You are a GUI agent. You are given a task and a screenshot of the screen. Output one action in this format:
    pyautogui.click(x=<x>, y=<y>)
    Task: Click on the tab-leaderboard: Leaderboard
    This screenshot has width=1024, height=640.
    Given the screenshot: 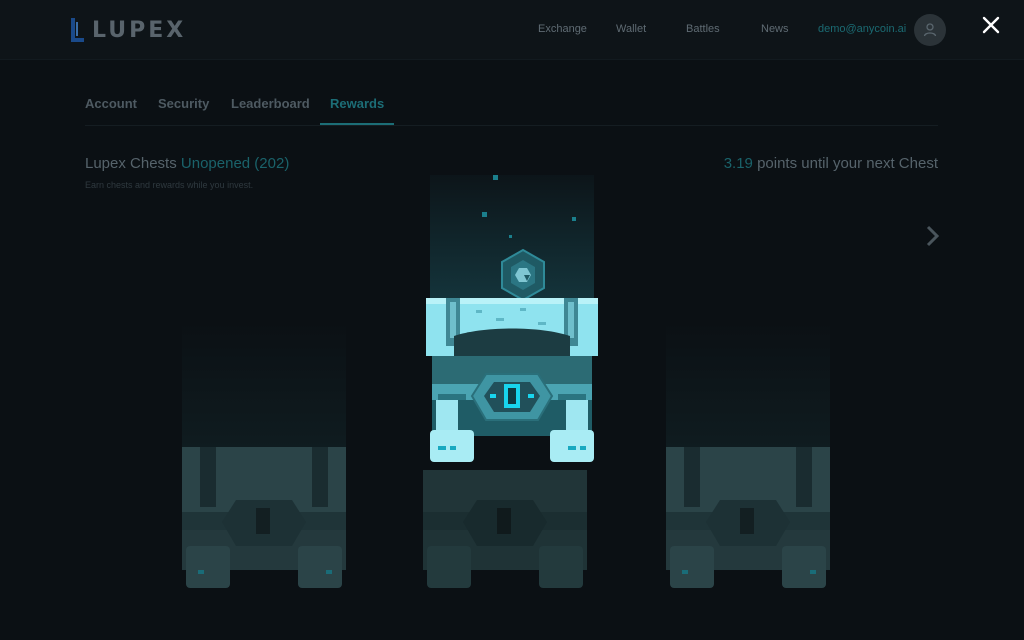 What is the action you would take?
    pyautogui.click(x=270, y=103)
    